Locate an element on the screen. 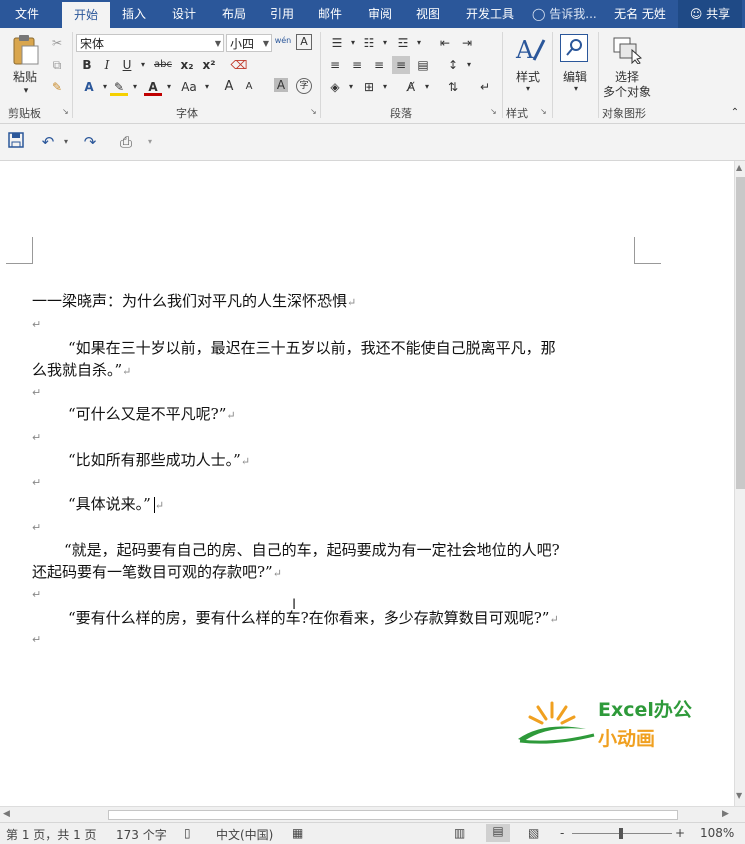  save-icon is located at coordinates (16, 142).